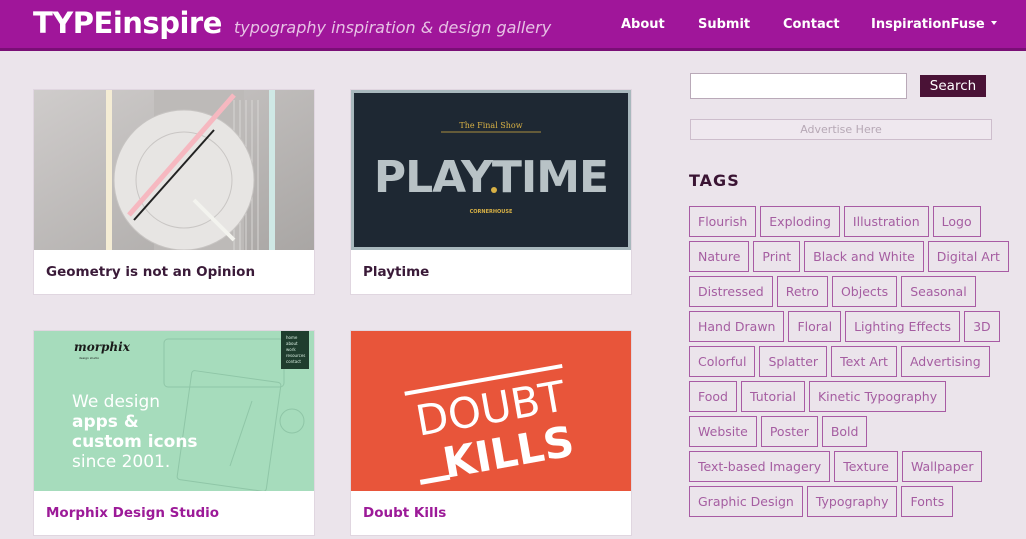 The height and width of the screenshot is (539, 1026). What do you see at coordinates (886, 221) in the screenshot?
I see `tag-link: Illustration` at bounding box center [886, 221].